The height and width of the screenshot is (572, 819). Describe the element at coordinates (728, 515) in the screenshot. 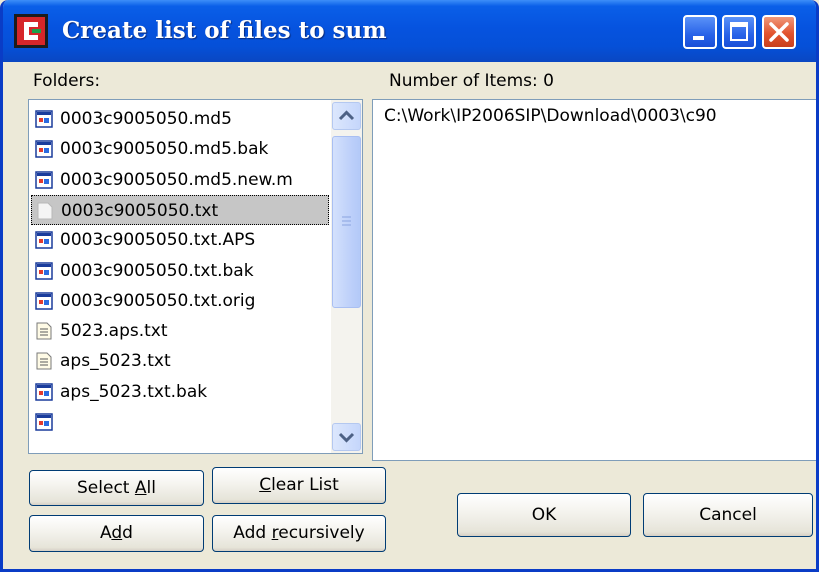

I see `cancel-button: Cancel` at that location.